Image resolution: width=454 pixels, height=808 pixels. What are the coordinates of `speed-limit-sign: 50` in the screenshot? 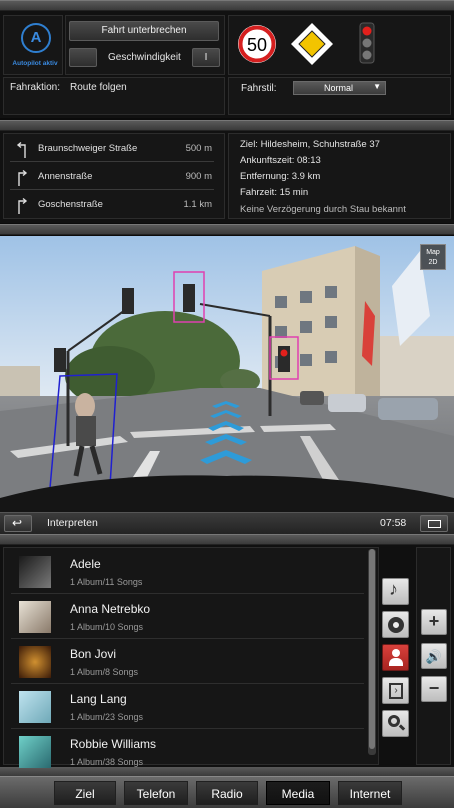 It's located at (257, 44).